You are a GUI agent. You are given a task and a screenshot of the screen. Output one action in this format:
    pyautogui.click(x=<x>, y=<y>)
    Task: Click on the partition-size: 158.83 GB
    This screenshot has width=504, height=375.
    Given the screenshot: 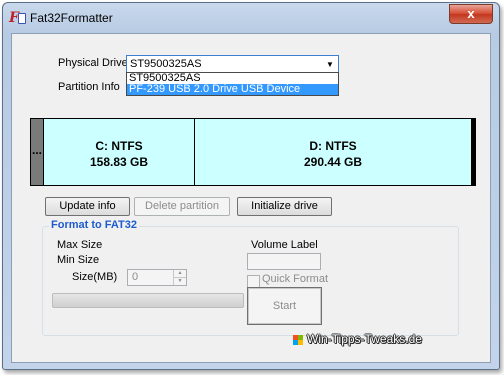 What is the action you would take?
    pyautogui.click(x=119, y=162)
    